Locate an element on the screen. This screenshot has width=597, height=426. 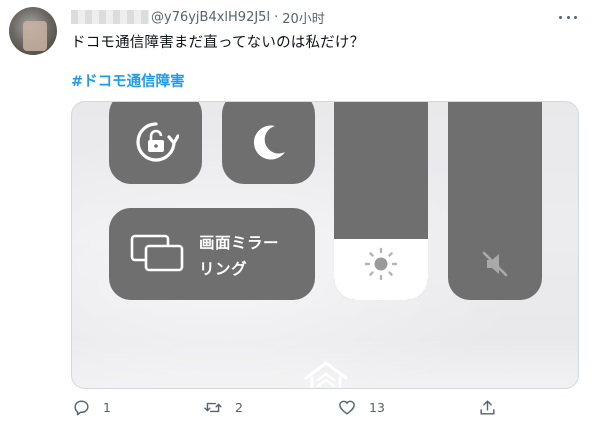
do-not-disturb-tile is located at coordinates (268, 143).